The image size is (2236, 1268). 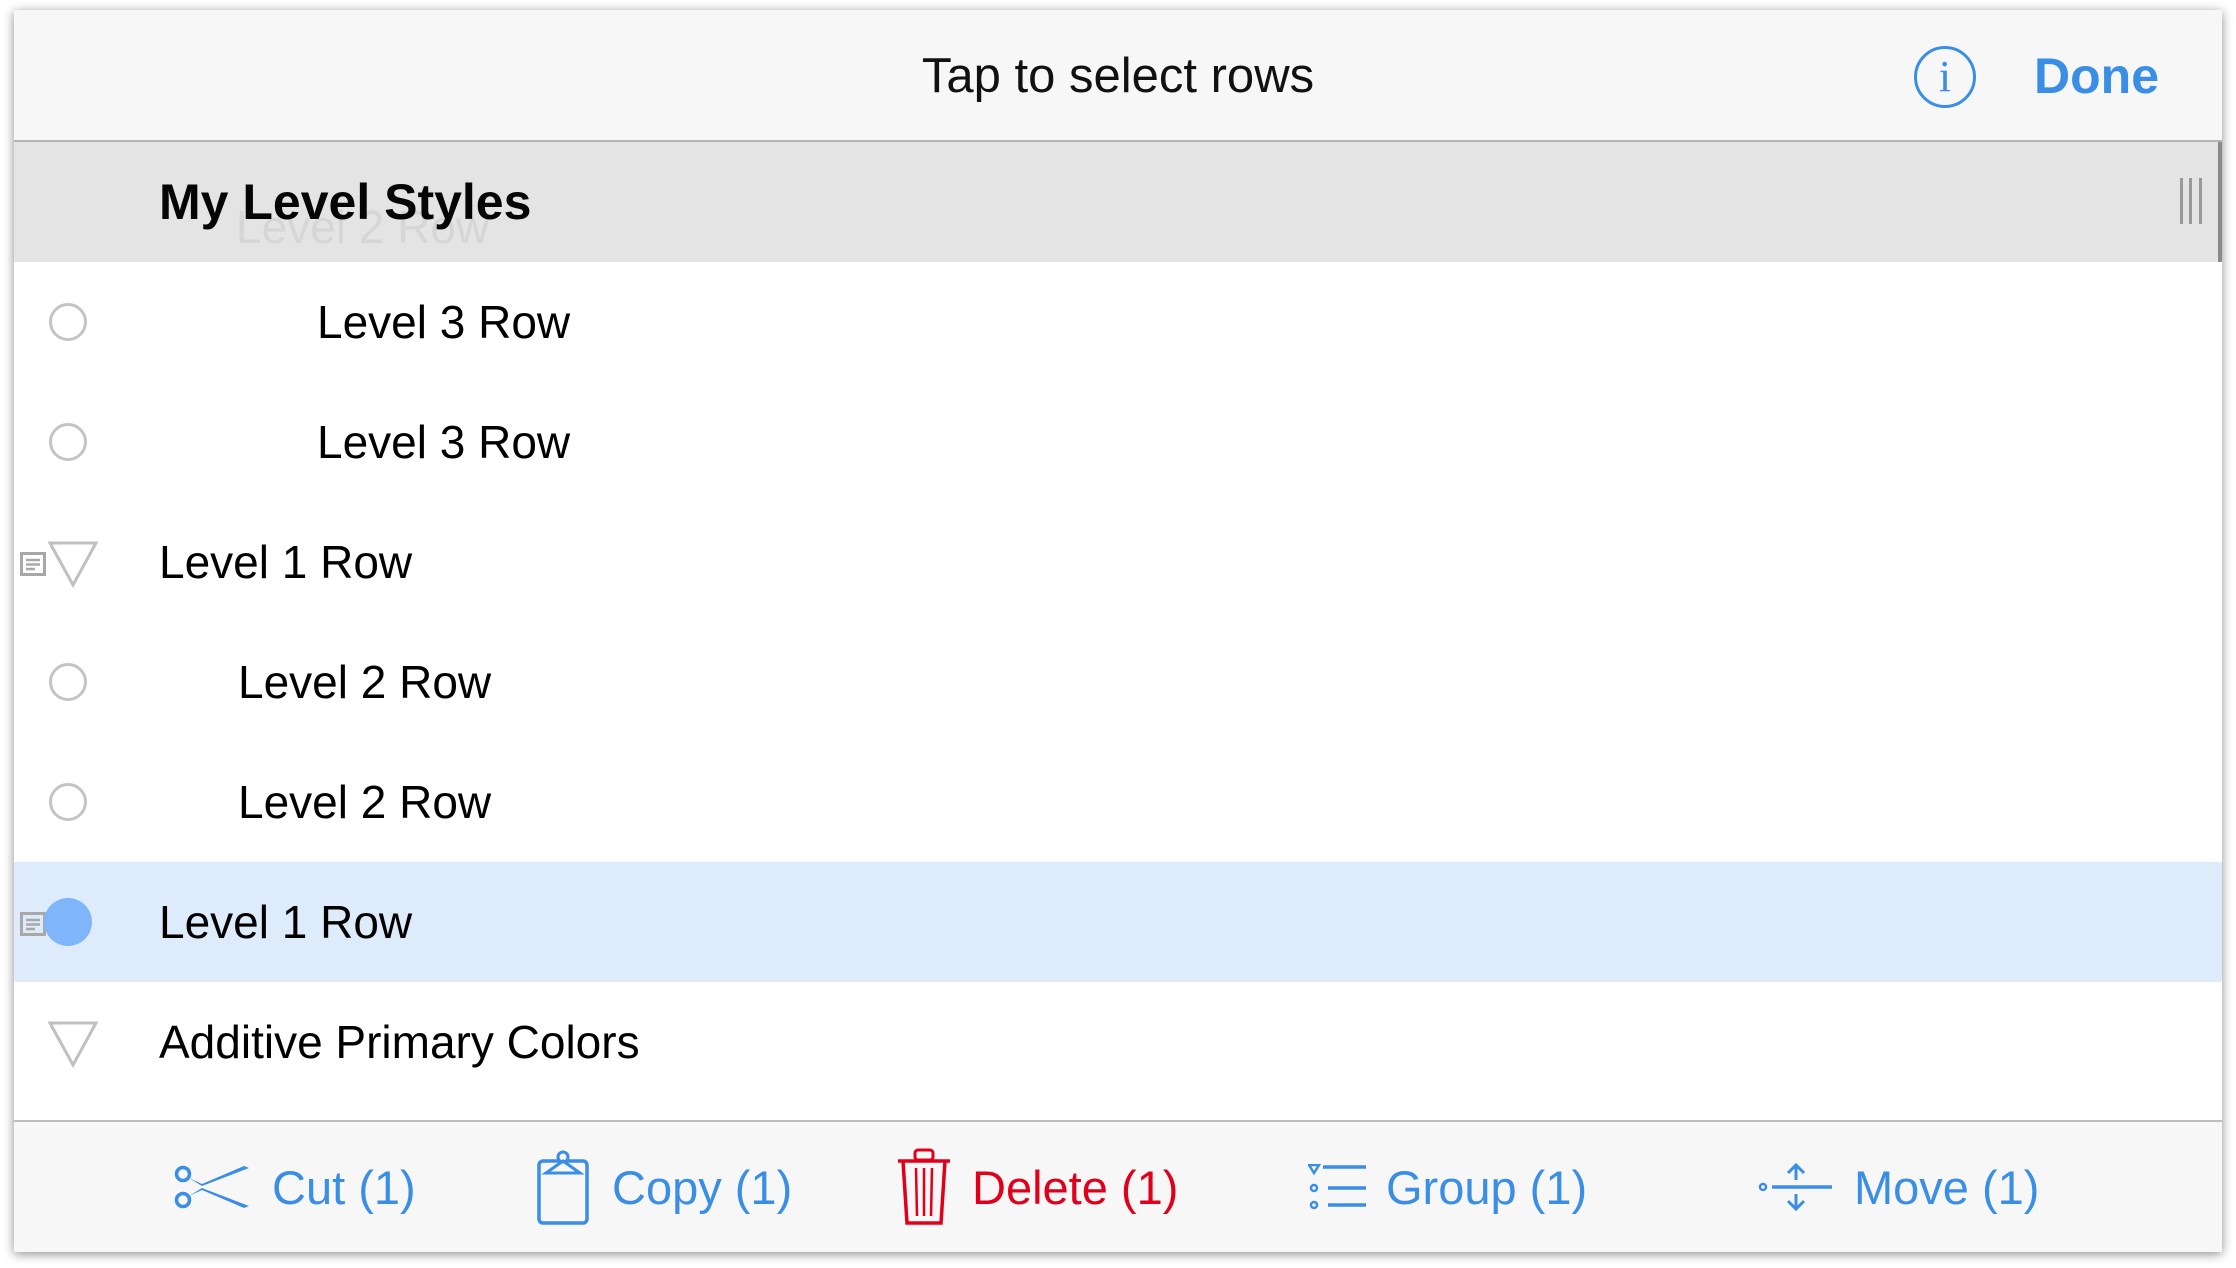 I want to click on nav-bar: Tap to select rows i Done, so click(x=1118, y=76).